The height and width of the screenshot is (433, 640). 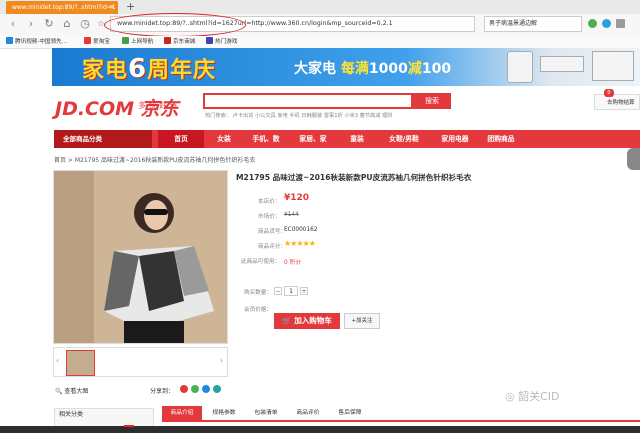 What do you see at coordinates (320, 7) in the screenshot?
I see `browser-tab-bar: www.minidet.top:89/?..shtml?id=1 × +` at bounding box center [320, 7].